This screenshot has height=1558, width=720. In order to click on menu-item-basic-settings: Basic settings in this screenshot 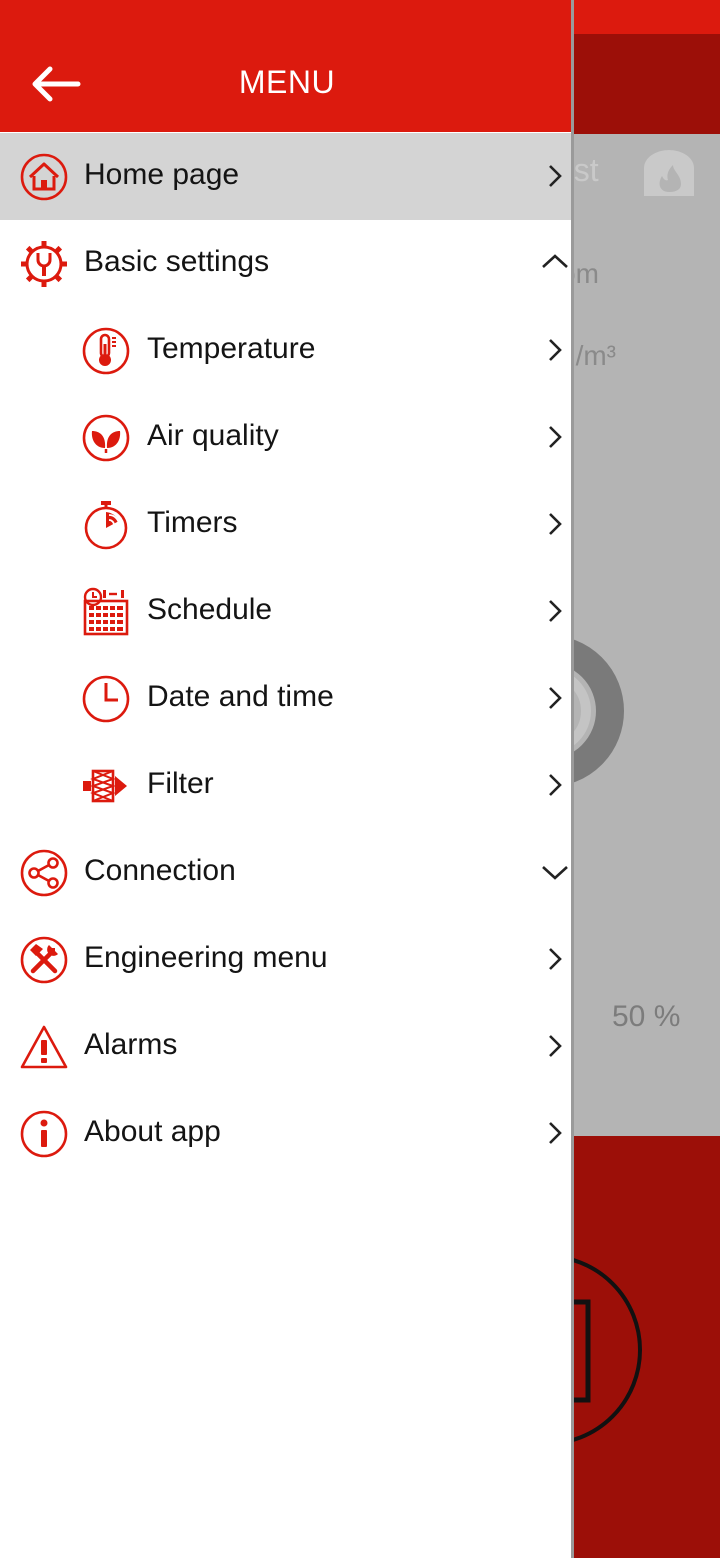, I will do `click(285, 263)`.